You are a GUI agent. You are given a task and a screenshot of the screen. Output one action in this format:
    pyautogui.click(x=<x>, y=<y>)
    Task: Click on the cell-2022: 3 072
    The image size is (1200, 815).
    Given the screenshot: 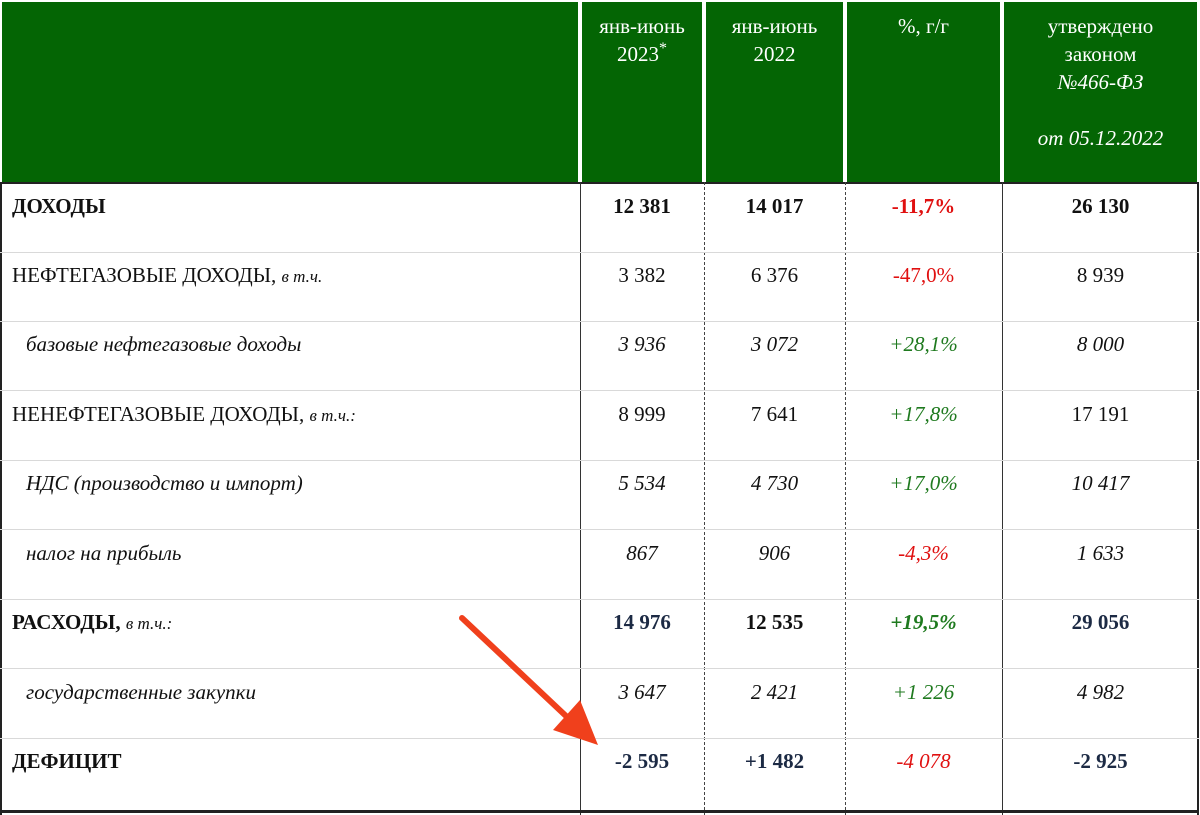 What is the action you would take?
    pyautogui.click(x=774, y=344)
    